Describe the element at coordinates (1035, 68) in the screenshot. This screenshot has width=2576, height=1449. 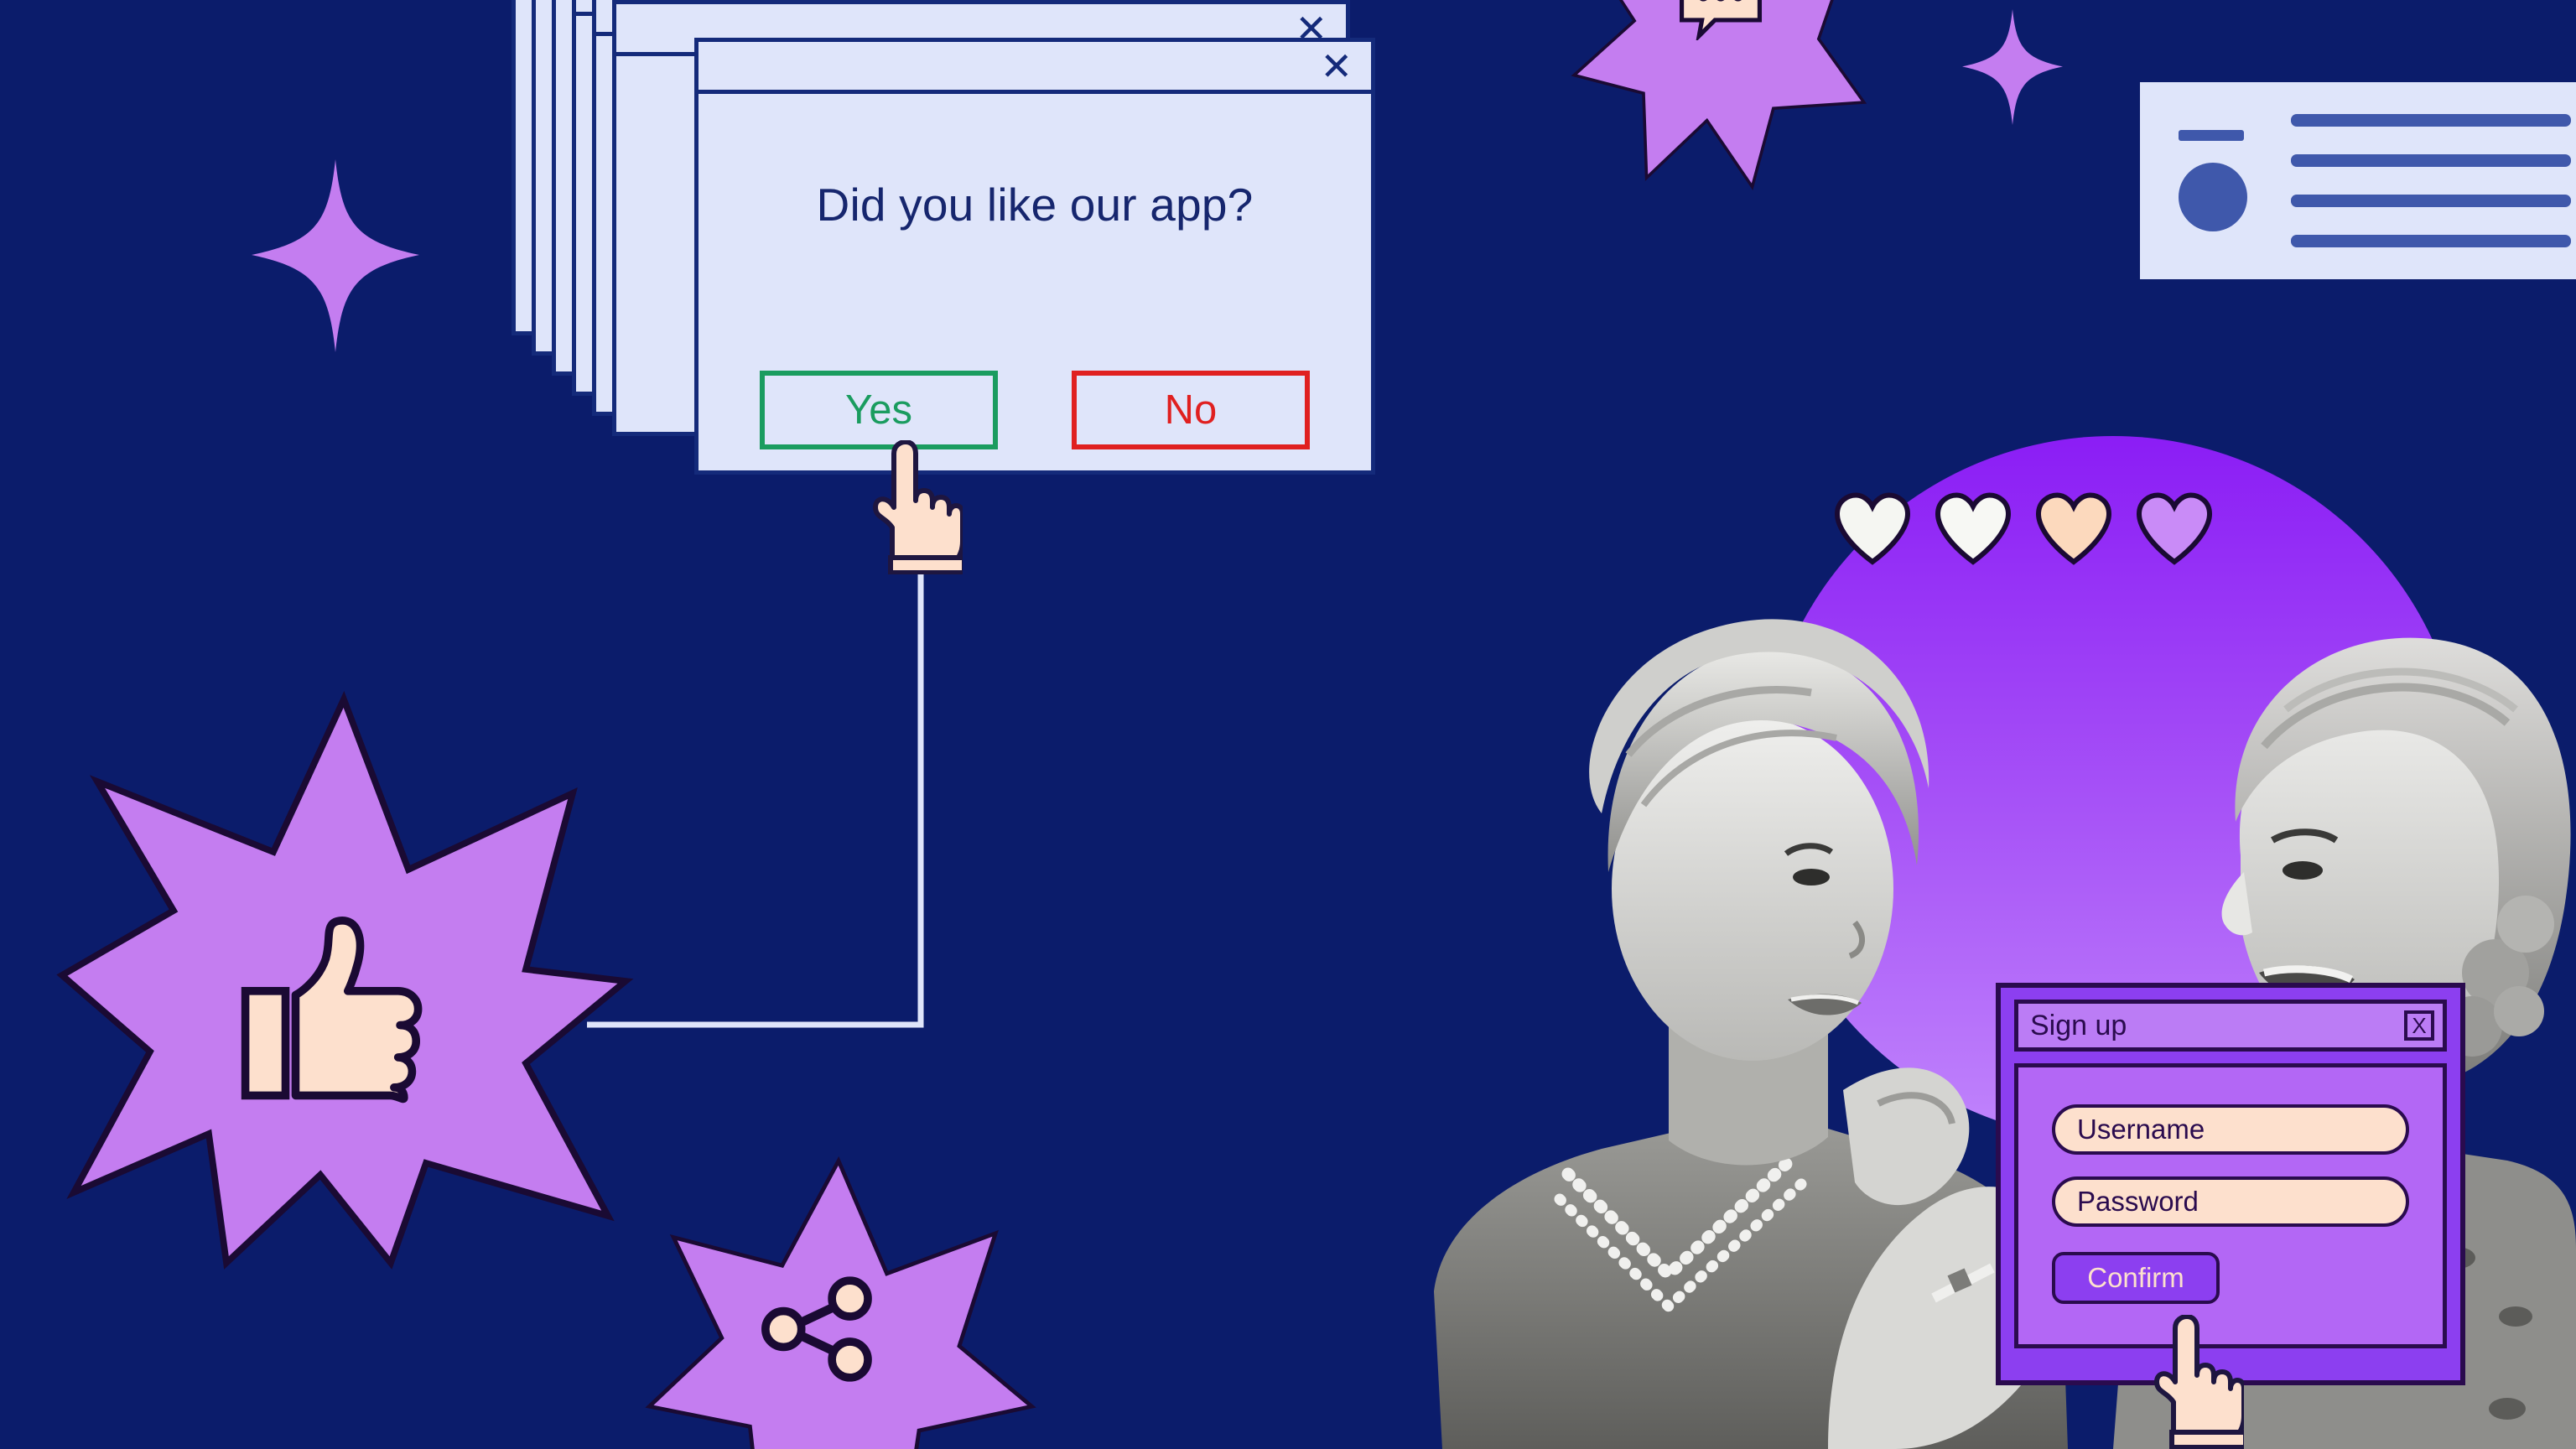
I see `titlebar: ✕` at that location.